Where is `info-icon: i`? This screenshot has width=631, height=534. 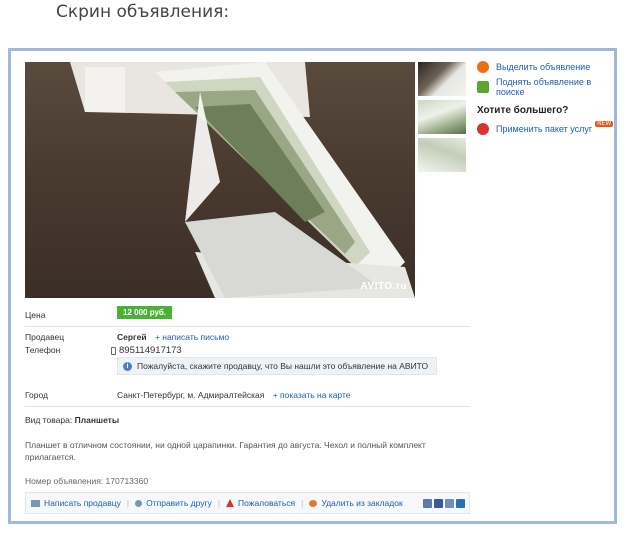 info-icon: i is located at coordinates (127, 366).